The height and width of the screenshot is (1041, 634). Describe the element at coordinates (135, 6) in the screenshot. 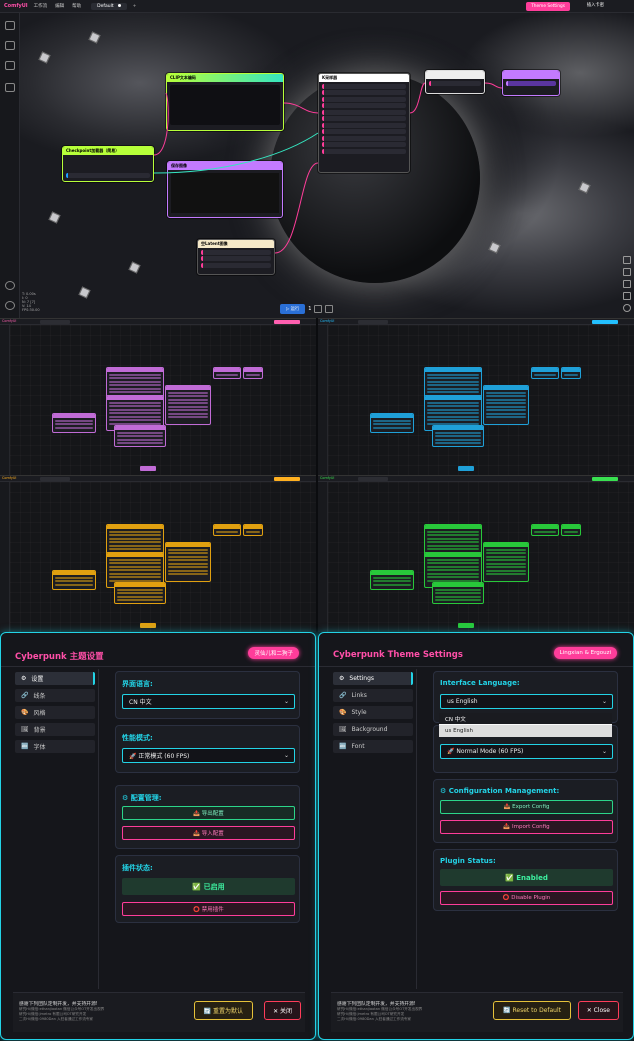

I see `new-tab-icon: +` at that location.